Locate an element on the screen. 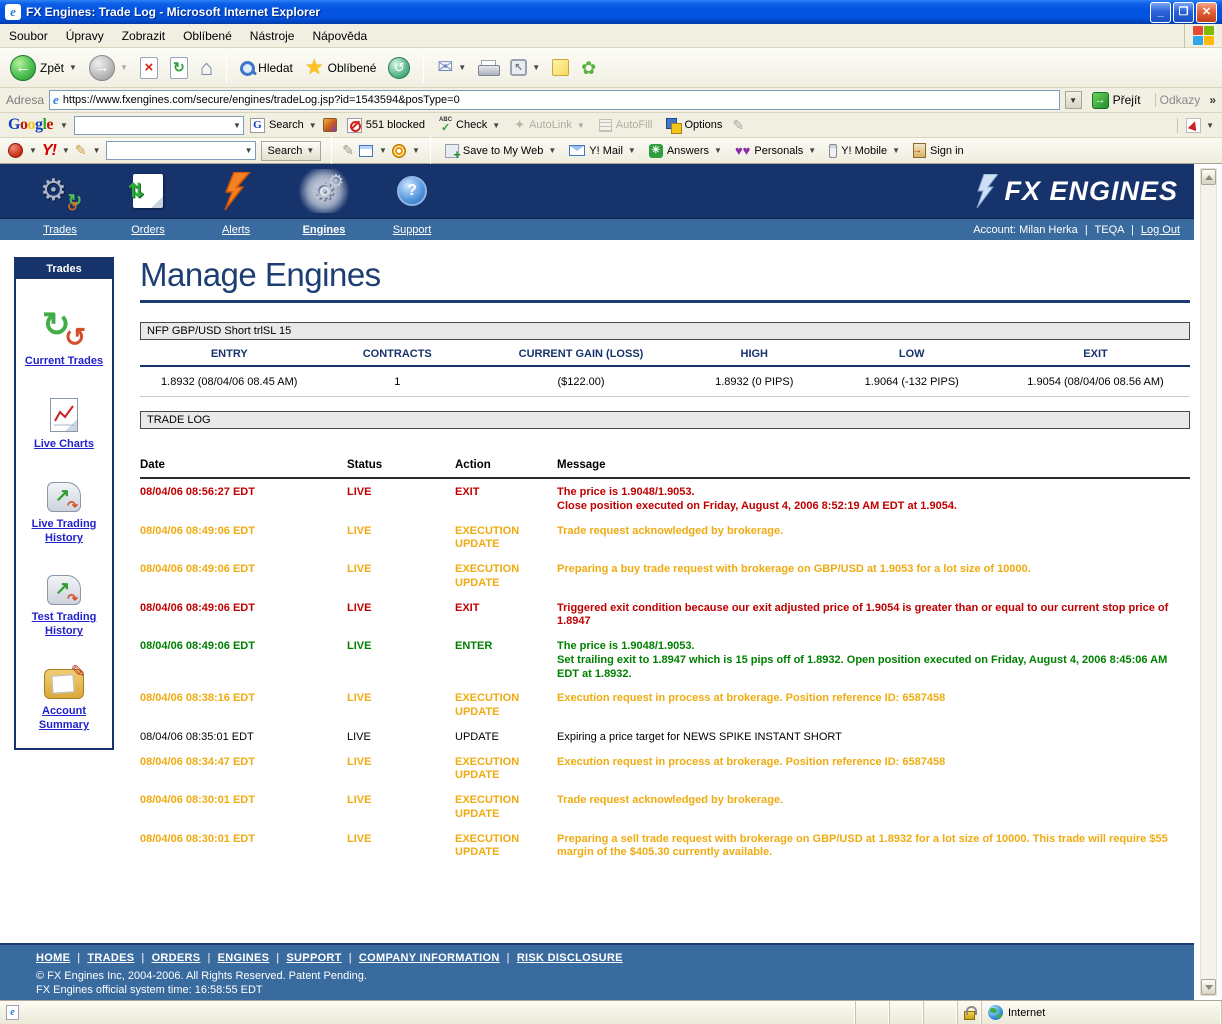  nav-icon-trades: ⚙ ↻ ↺ is located at coordinates (60, 191).